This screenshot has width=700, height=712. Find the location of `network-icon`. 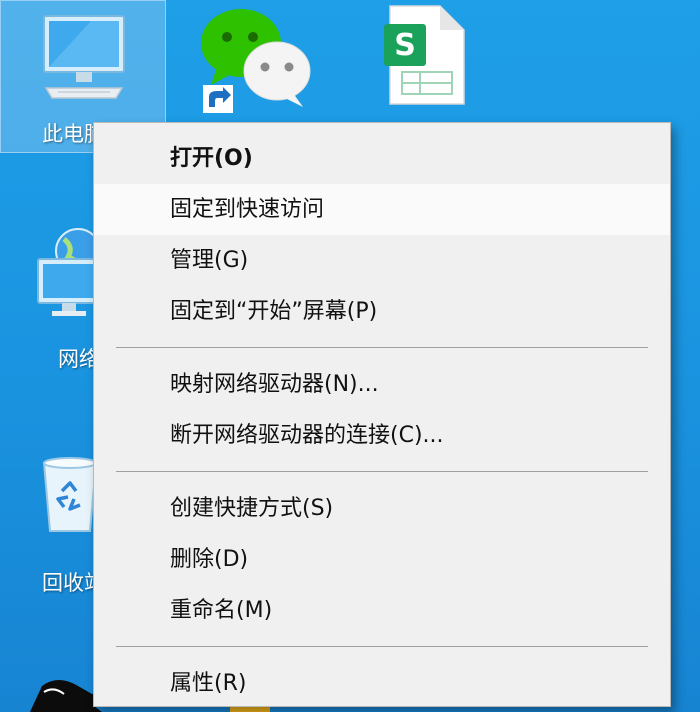

network-icon is located at coordinates (68, 272).